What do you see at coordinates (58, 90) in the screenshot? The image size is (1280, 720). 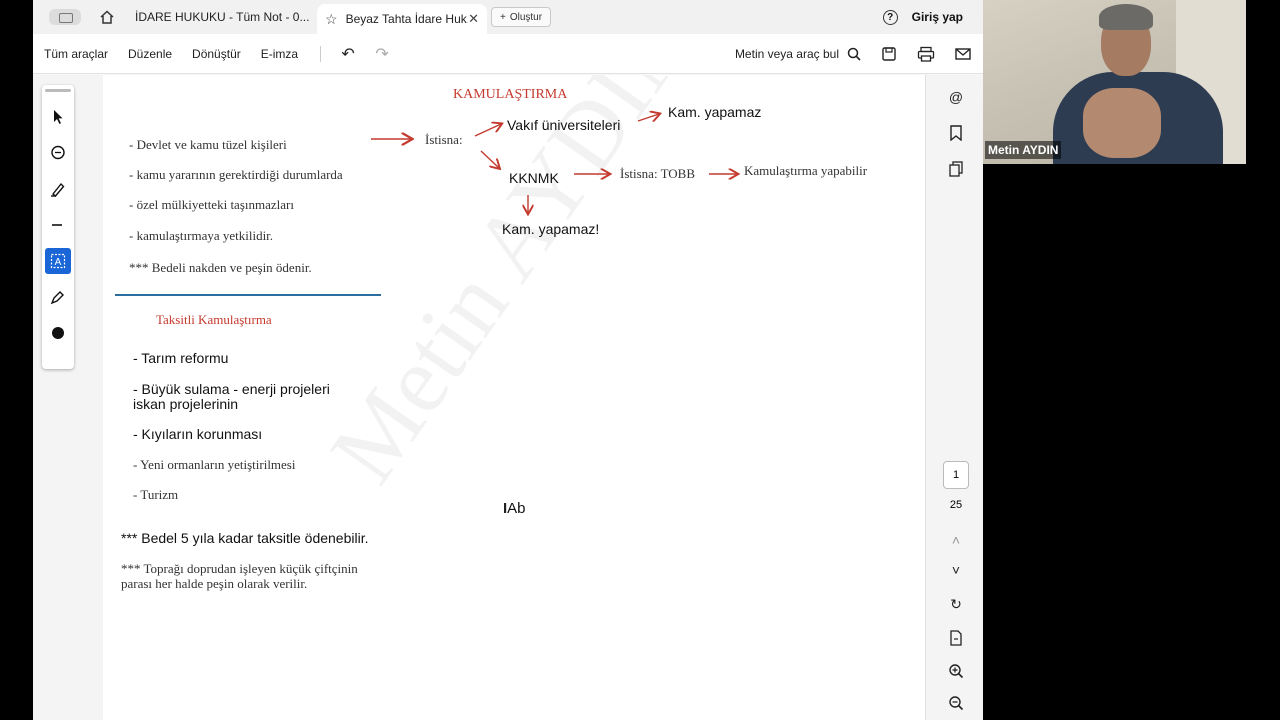 I see `panel-grip` at bounding box center [58, 90].